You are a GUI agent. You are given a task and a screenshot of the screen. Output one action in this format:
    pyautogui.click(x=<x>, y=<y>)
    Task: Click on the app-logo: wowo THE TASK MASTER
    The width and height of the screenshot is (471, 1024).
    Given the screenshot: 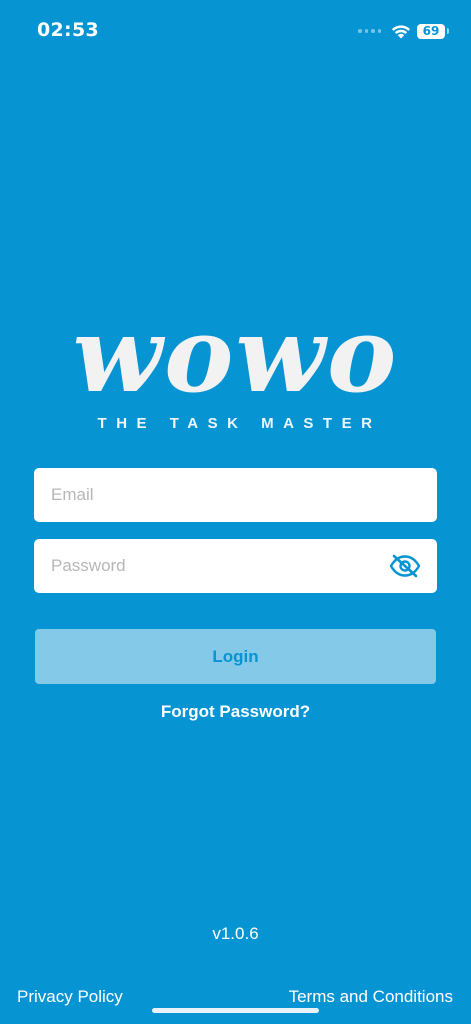 What is the action you would take?
    pyautogui.click(x=235, y=363)
    